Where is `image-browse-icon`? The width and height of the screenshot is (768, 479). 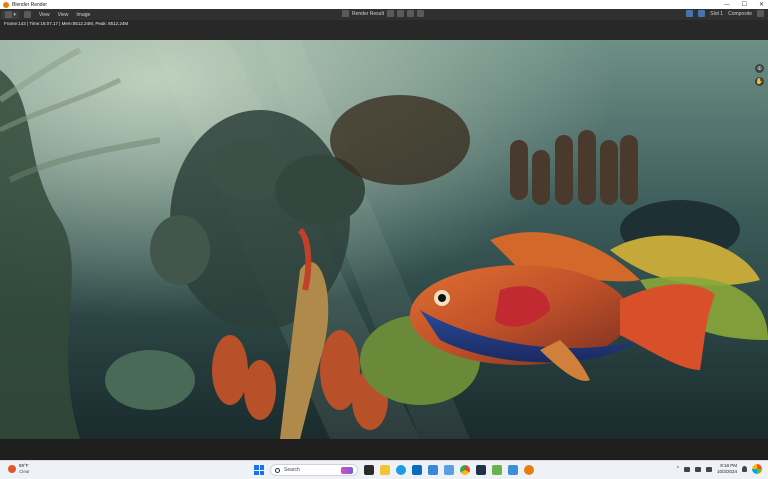
image-browse-icon is located at coordinates (345, 13).